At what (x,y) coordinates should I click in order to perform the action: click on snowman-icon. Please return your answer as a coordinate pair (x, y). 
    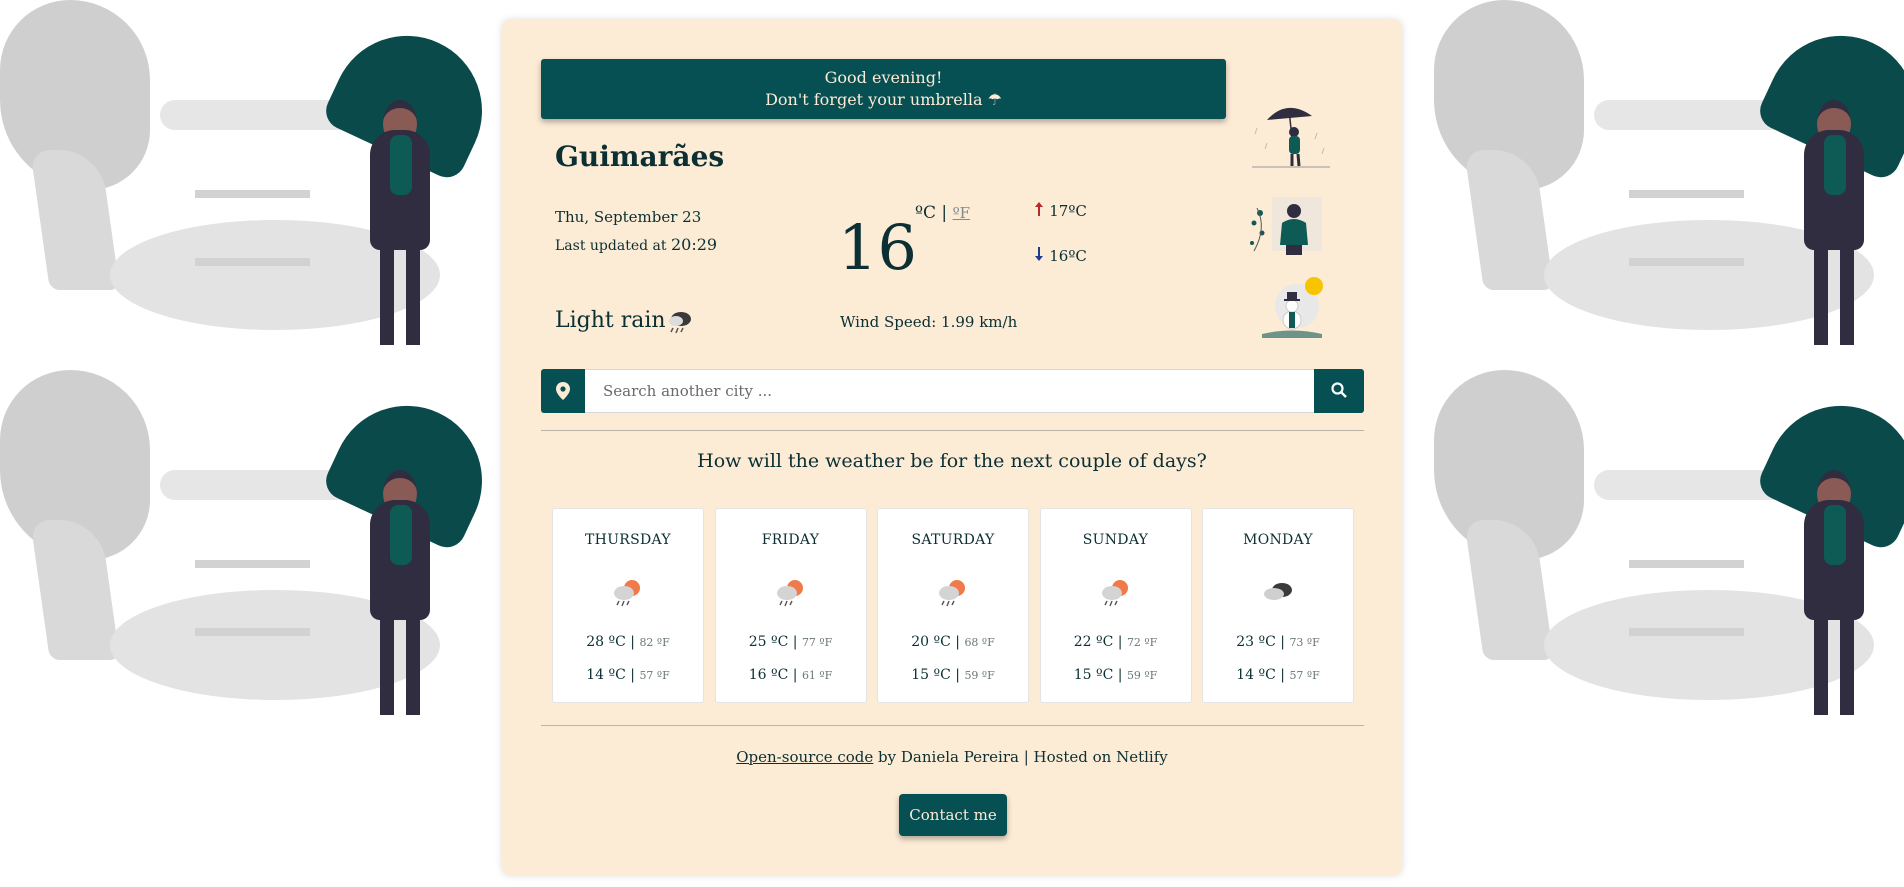
    Looking at the image, I should click on (1287, 307).